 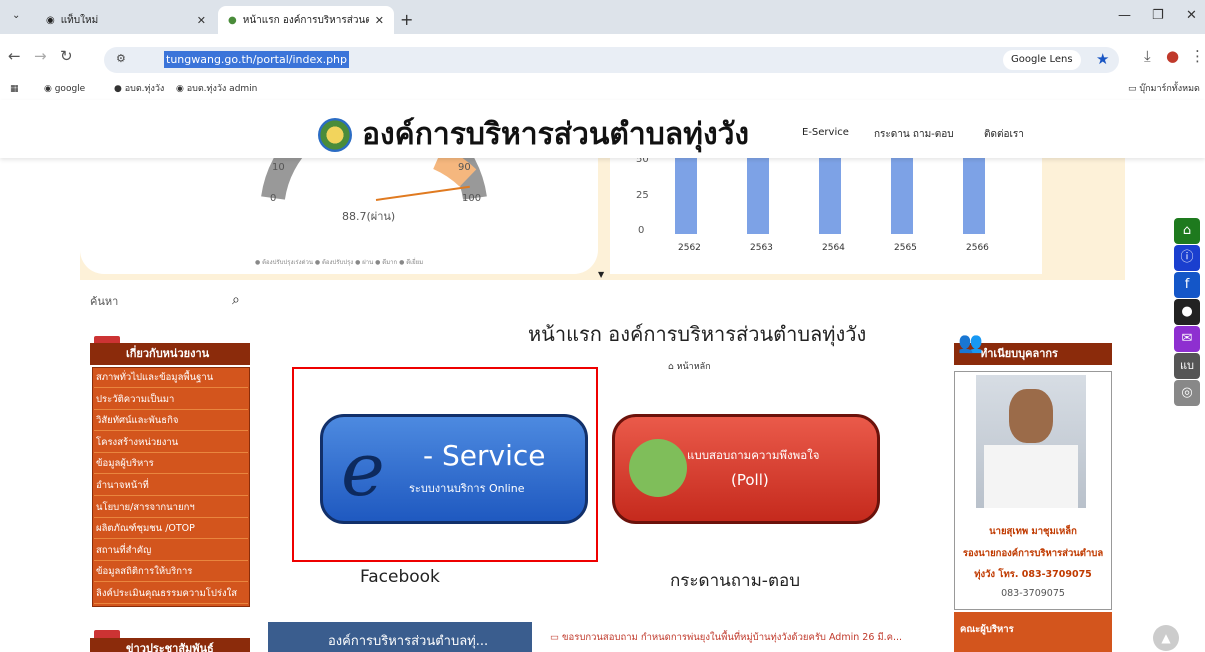 I want to click on poll-button: แบบสอบถามความพึงพอใจ (Poll), so click(x=746, y=469).